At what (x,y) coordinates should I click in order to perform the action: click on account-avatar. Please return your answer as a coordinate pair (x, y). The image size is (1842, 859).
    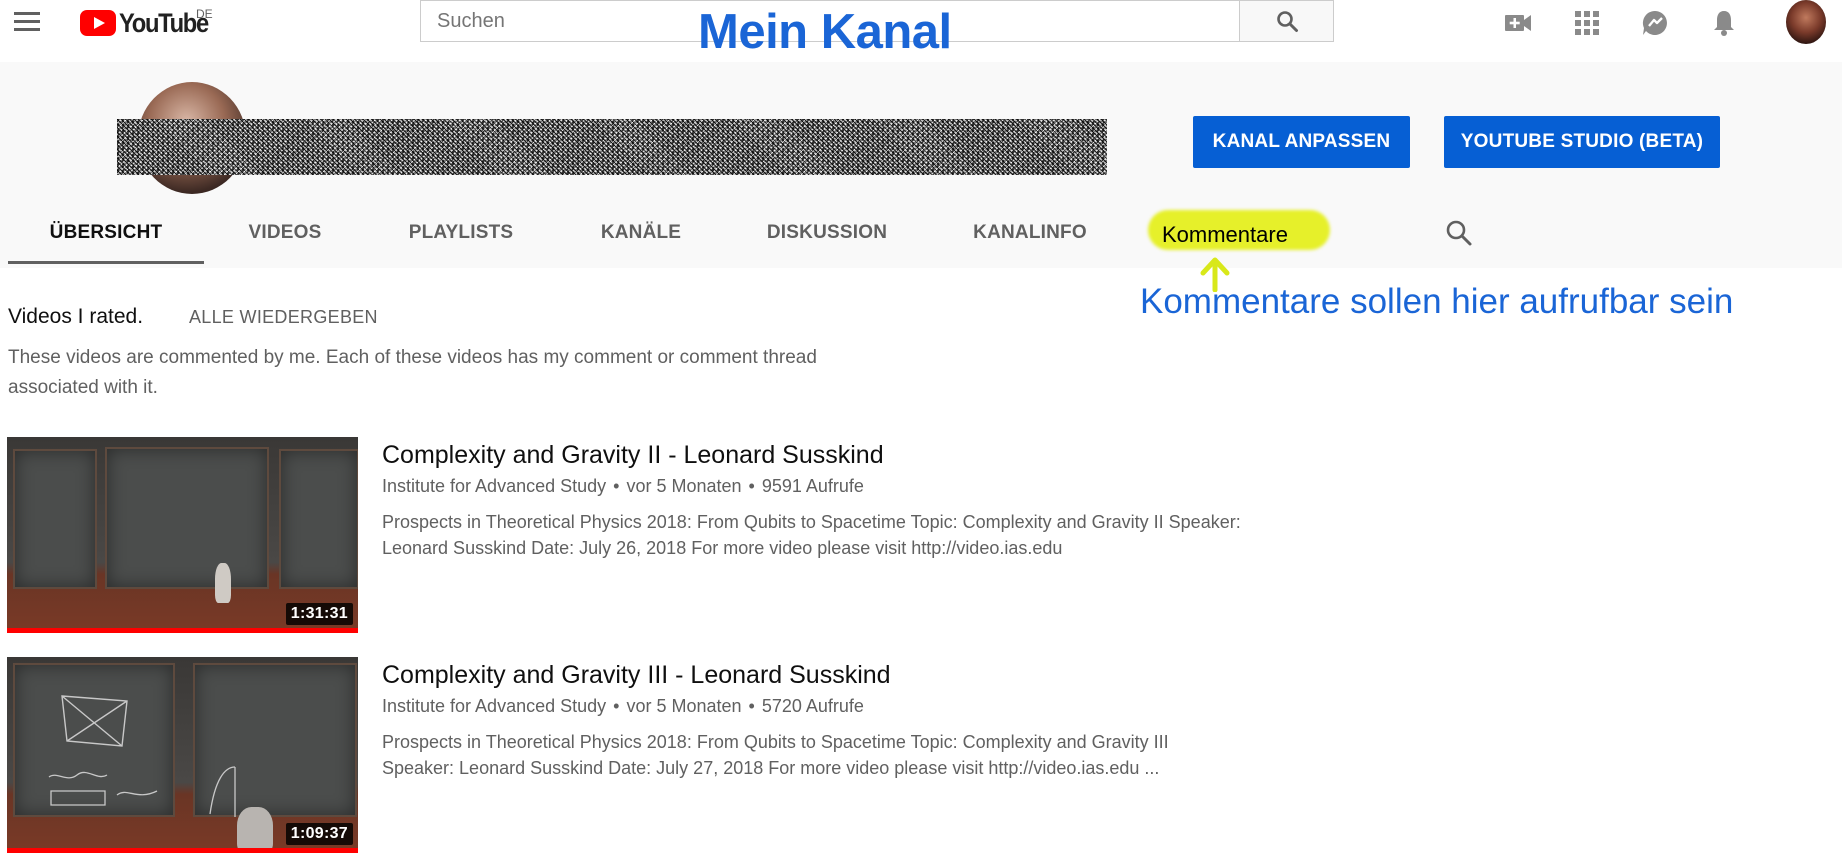
    Looking at the image, I should click on (1806, 22).